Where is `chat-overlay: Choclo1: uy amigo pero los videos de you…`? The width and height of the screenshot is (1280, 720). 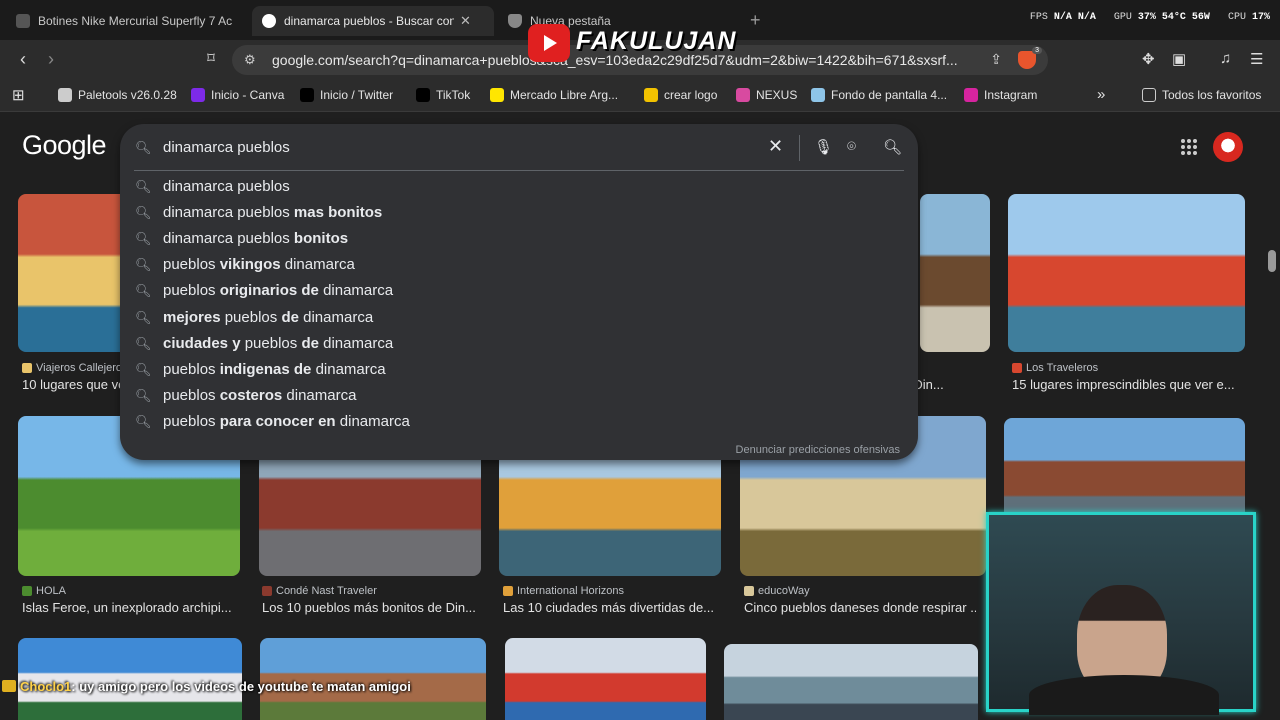
chat-overlay: Choclo1: uy amigo pero los videos de you… is located at coordinates (206, 686).